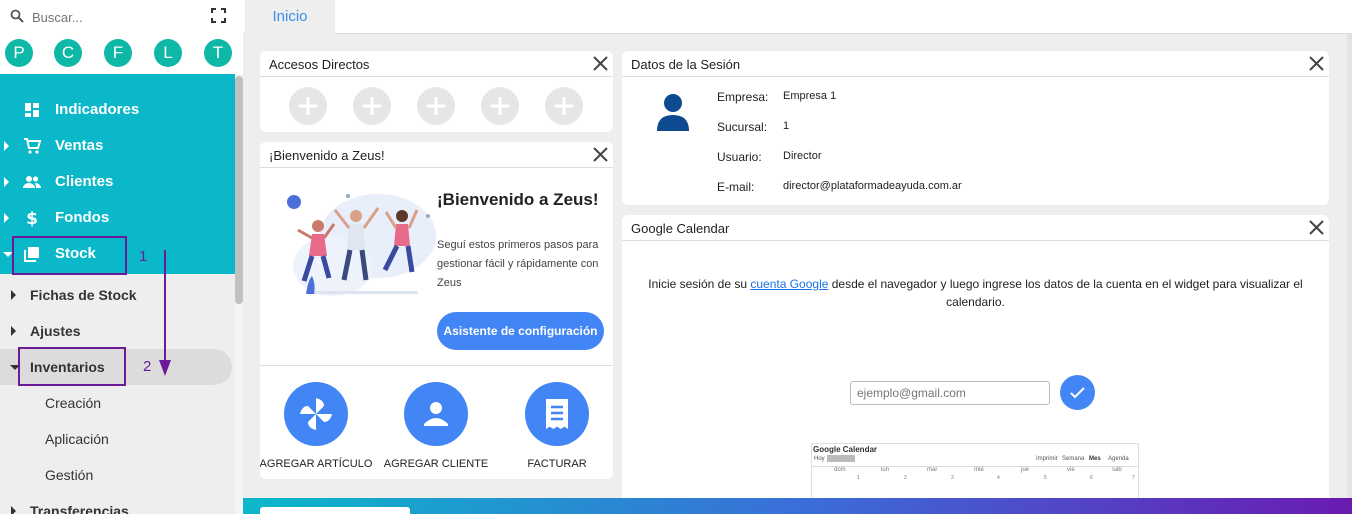 Image resolution: width=1352 pixels, height=514 pixels. What do you see at coordinates (117, 218) in the screenshot?
I see `sidebar-item-fondos: $ Fondos` at bounding box center [117, 218].